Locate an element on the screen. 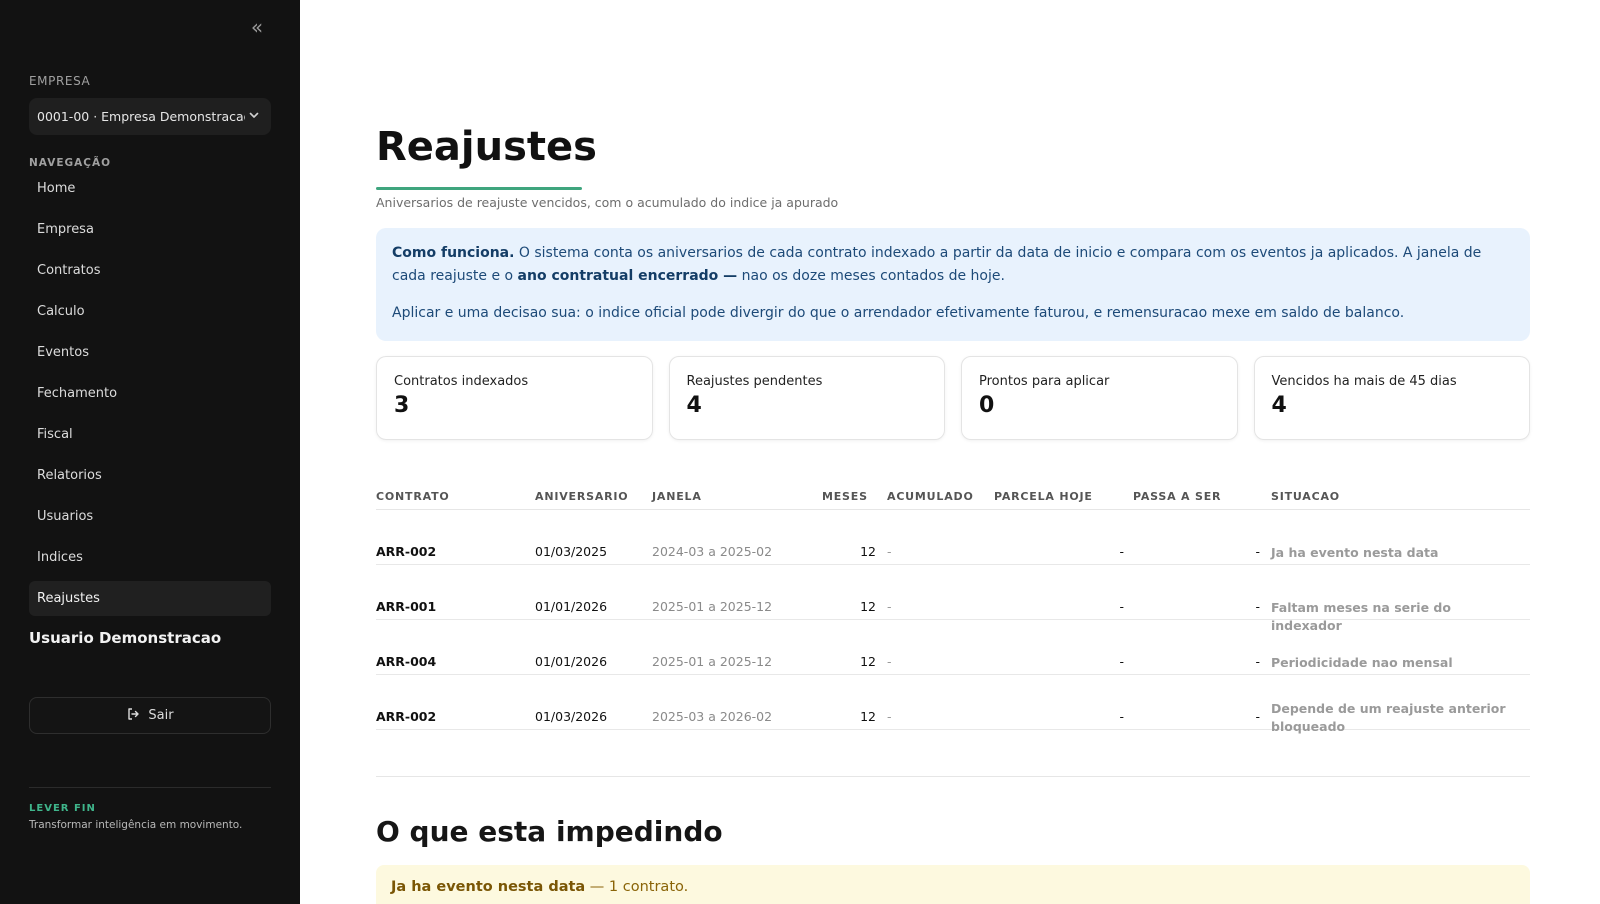 The image size is (1600, 904). card-prontos-para-aplicar: Prontos para aplicar 0 is located at coordinates (1099, 398).